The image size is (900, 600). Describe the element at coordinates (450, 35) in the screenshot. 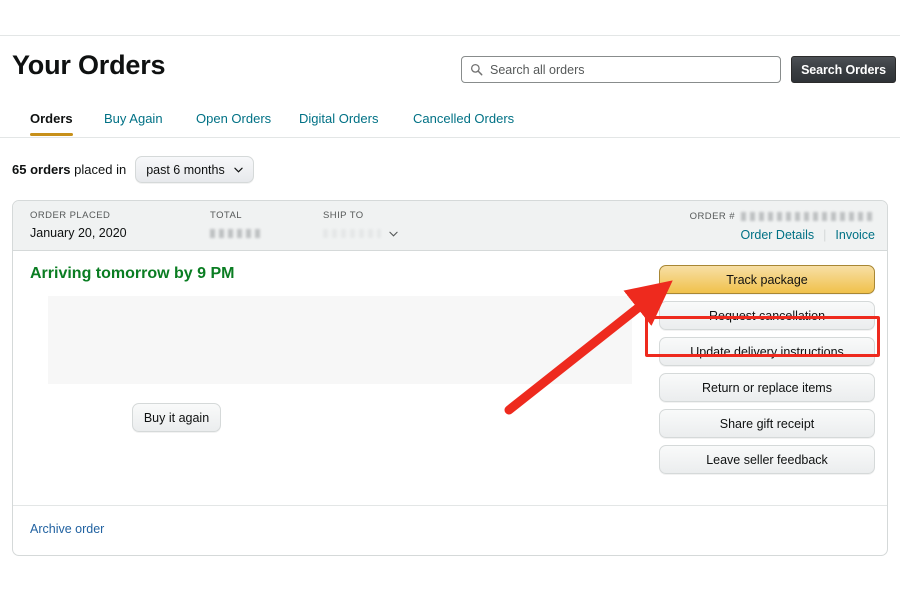

I see `top-divider` at that location.